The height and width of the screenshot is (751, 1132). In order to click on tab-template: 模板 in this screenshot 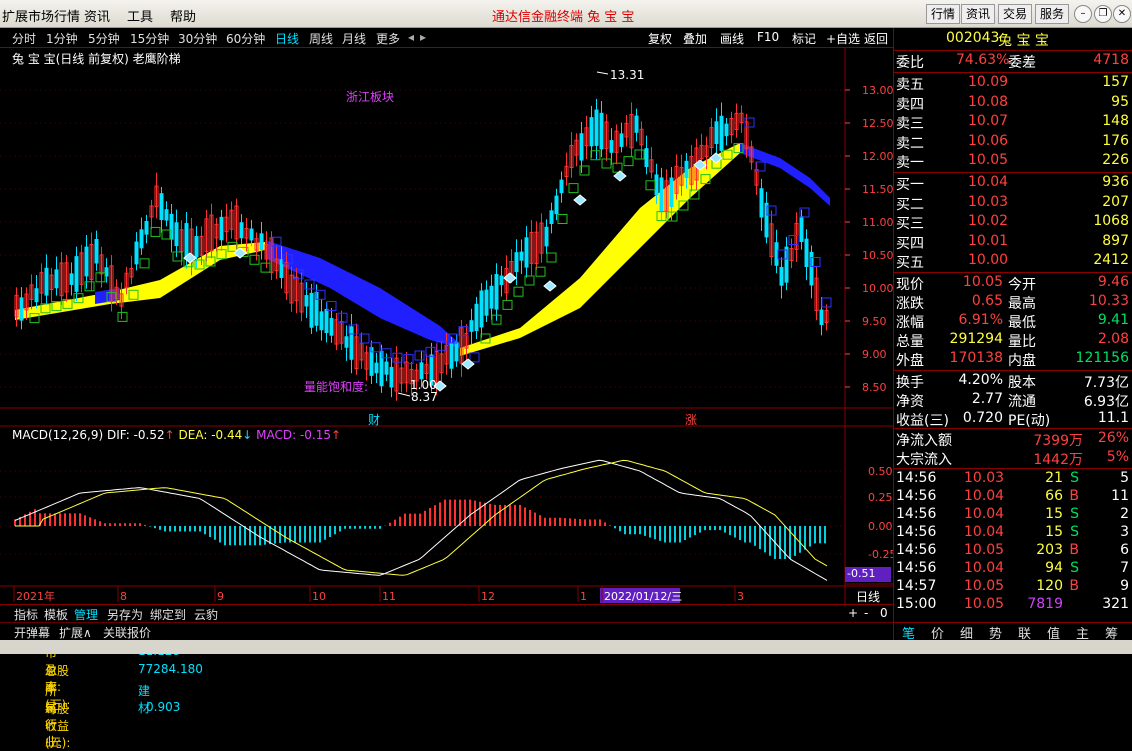, I will do `click(56, 614)`.